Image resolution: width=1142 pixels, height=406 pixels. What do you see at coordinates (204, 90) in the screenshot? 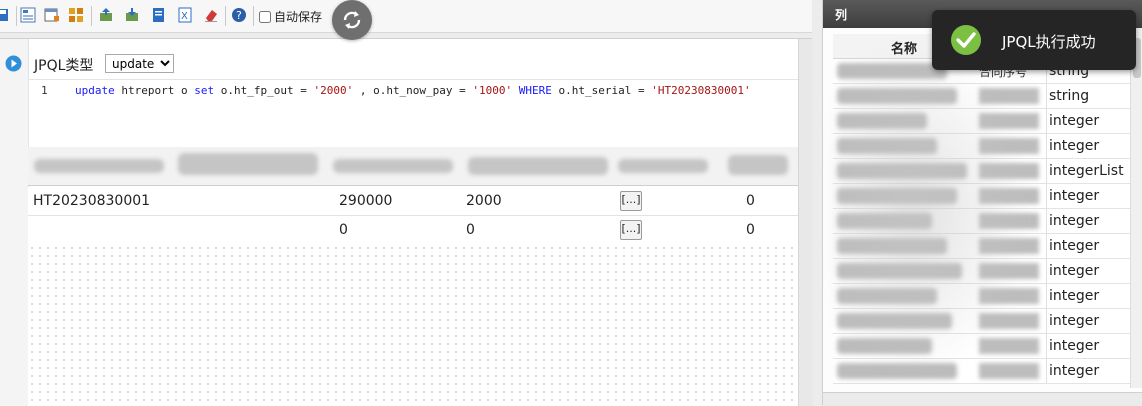
I see `code-keyword: set` at bounding box center [204, 90].